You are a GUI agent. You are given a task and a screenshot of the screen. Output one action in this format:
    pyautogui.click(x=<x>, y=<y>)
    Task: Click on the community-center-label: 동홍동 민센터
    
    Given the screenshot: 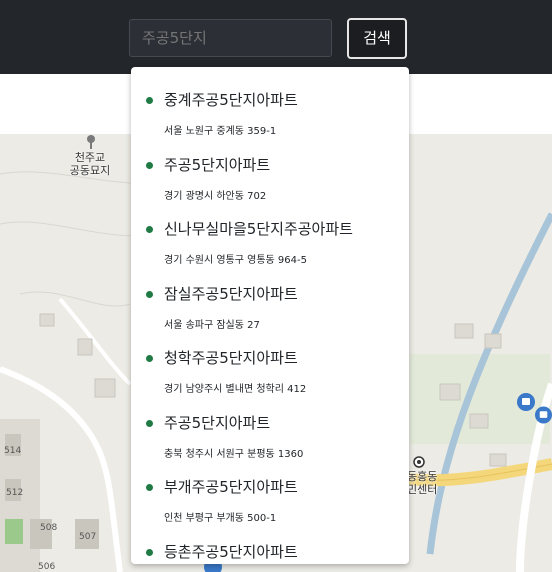 What is the action you would take?
    pyautogui.click(x=422, y=483)
    